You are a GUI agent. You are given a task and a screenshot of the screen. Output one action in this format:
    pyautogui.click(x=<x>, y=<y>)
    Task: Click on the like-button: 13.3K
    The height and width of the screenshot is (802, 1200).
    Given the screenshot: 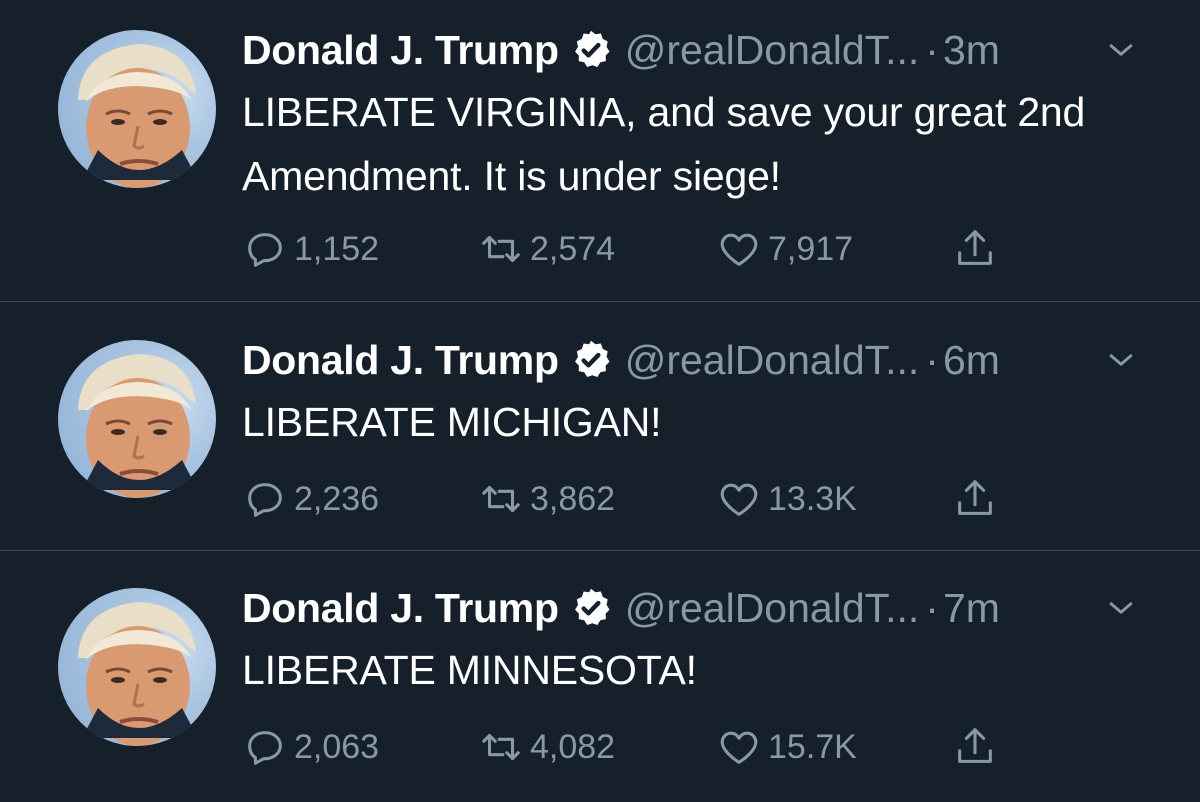 What is the action you would take?
    pyautogui.click(x=786, y=499)
    